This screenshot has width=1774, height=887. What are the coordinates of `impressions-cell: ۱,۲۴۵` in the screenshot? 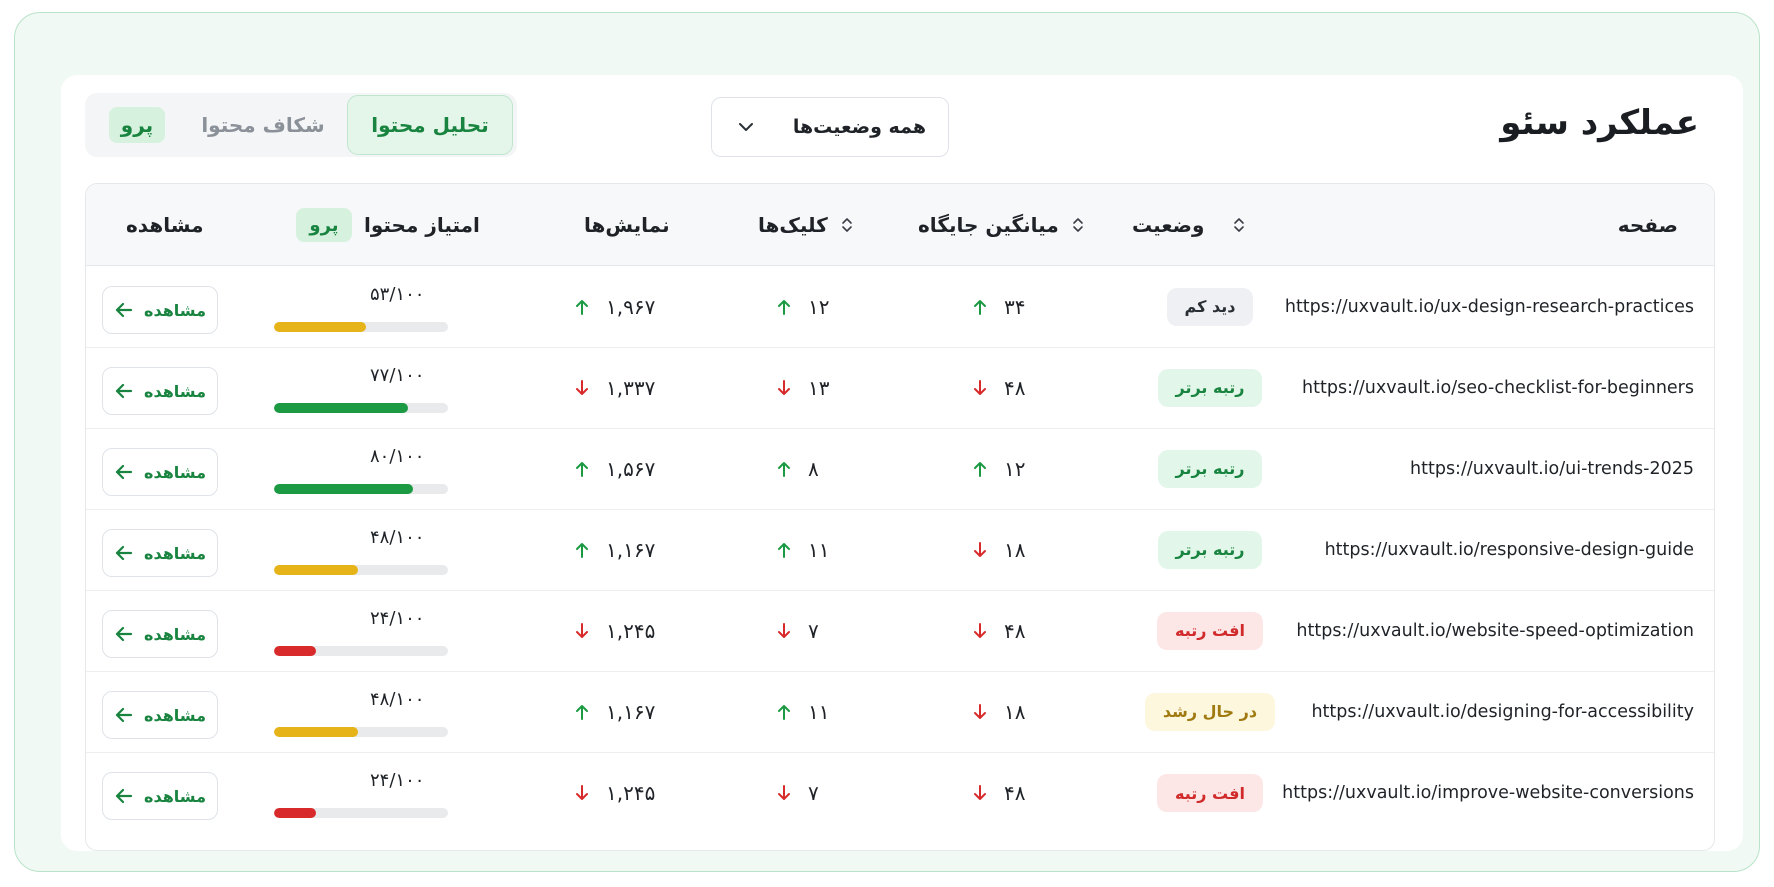 It's located at (614, 630).